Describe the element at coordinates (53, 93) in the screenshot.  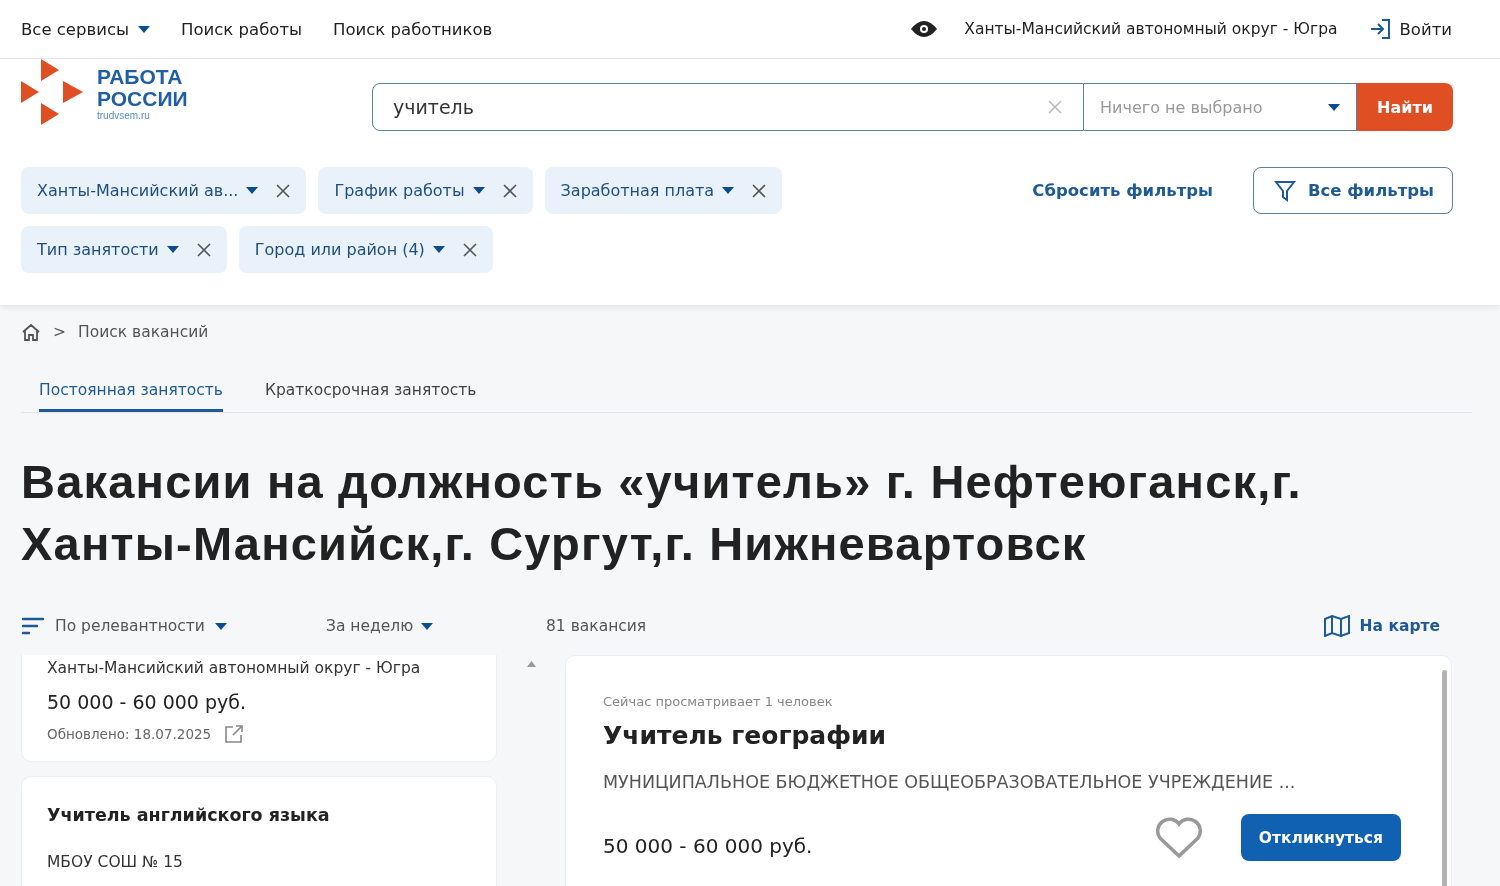
I see `logo-icon` at that location.